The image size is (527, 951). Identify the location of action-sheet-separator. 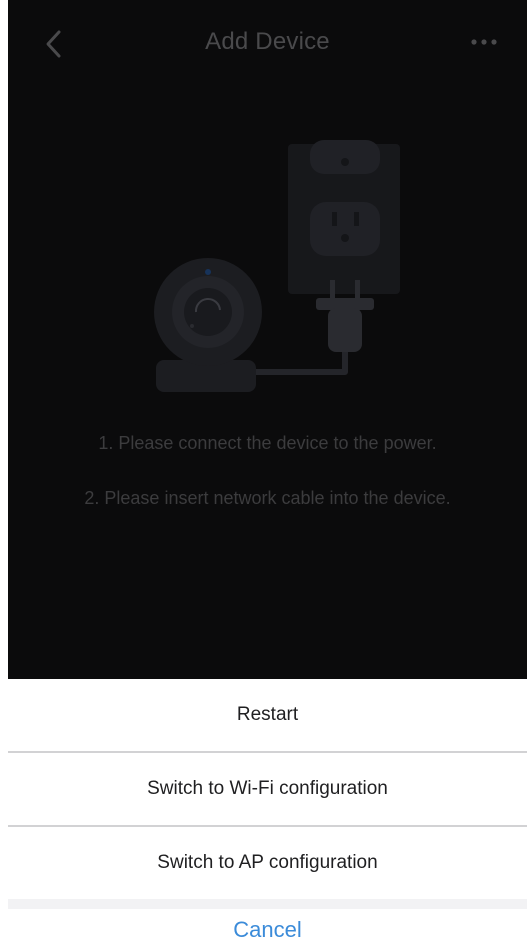
(267, 904).